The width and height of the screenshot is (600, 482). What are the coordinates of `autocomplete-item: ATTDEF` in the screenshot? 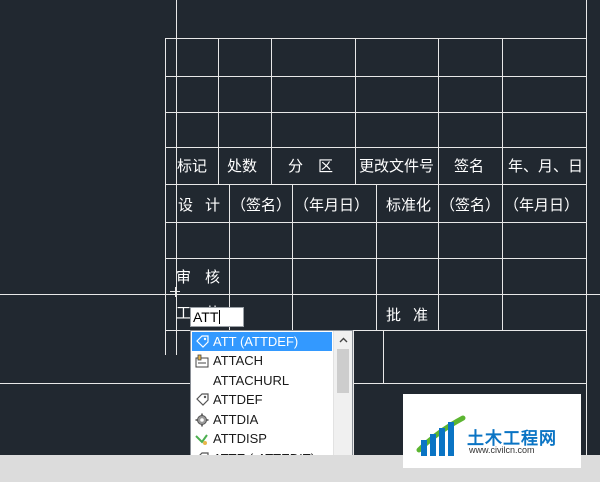 It's located at (262, 399).